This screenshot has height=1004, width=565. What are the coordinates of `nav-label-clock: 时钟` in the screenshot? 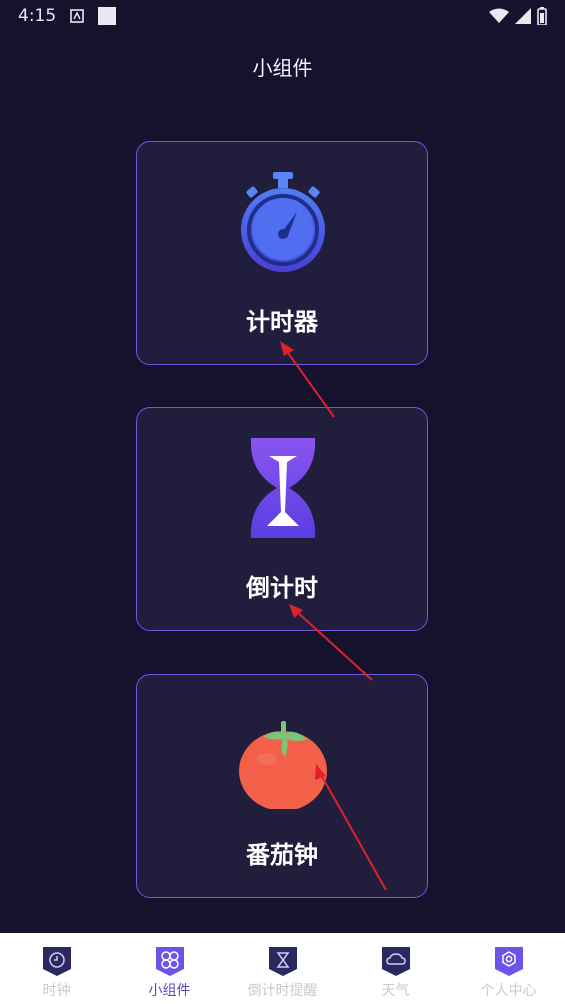 It's located at (56, 991).